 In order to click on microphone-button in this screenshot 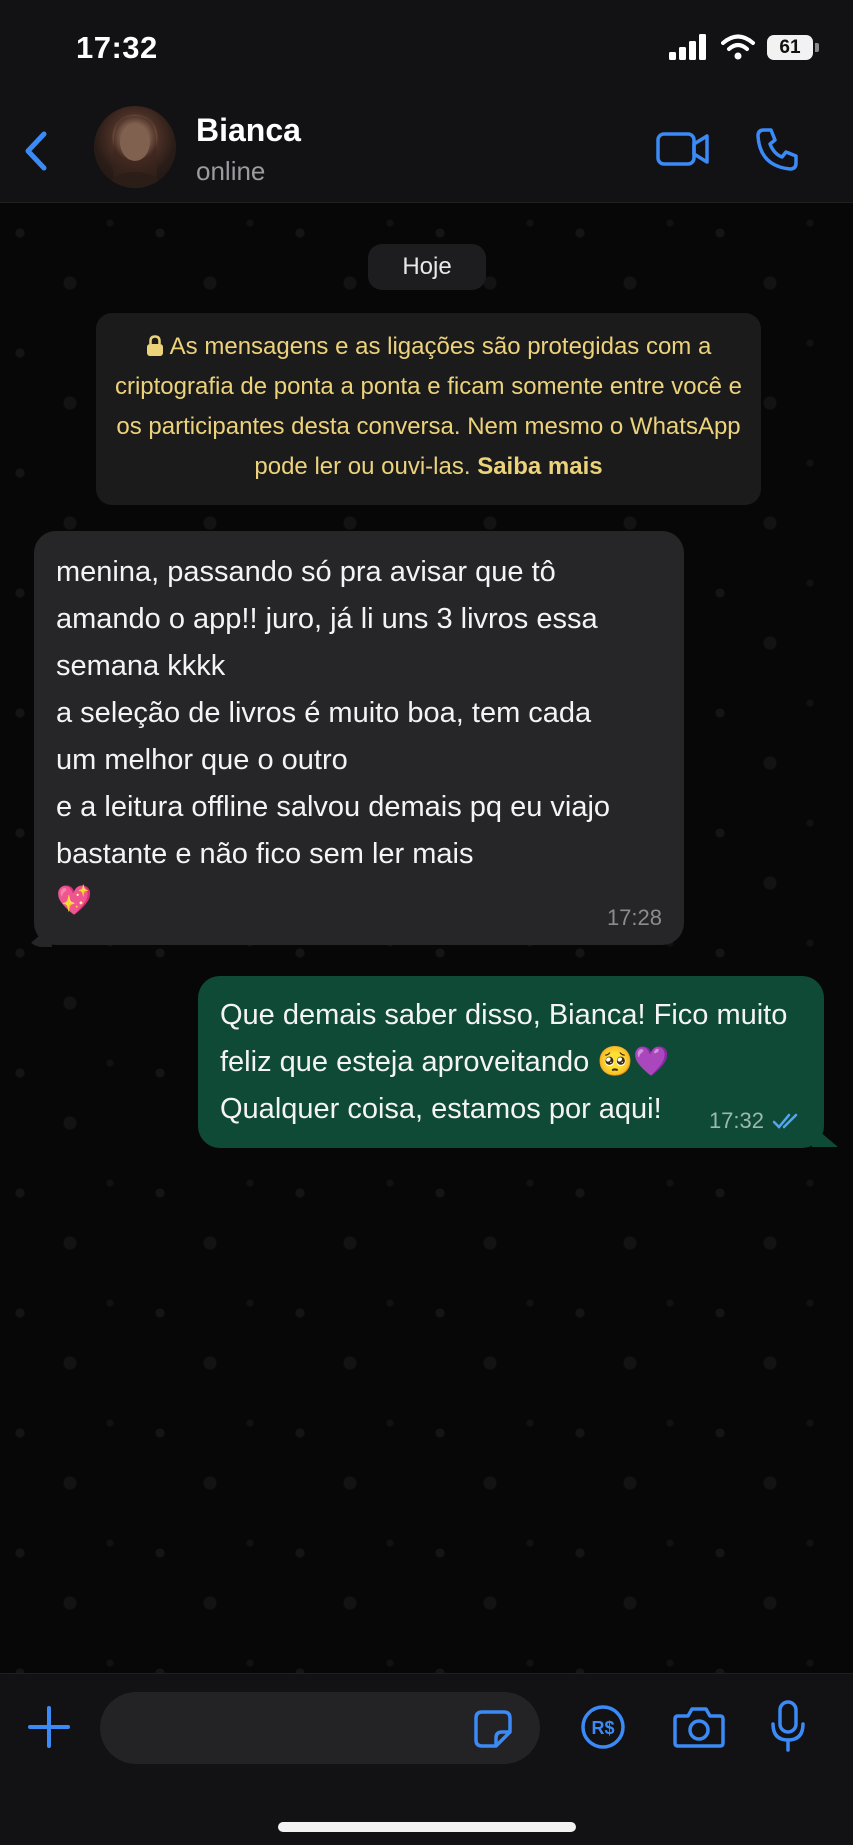, I will do `click(788, 1726)`.